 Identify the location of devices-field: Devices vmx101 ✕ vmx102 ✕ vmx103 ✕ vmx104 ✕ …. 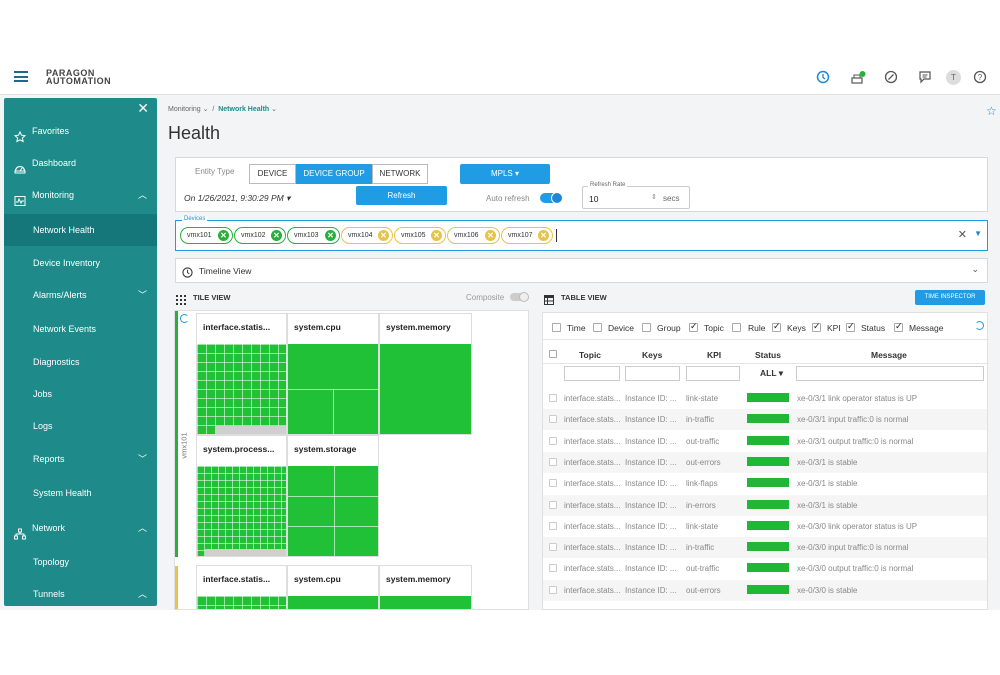
(581, 233).